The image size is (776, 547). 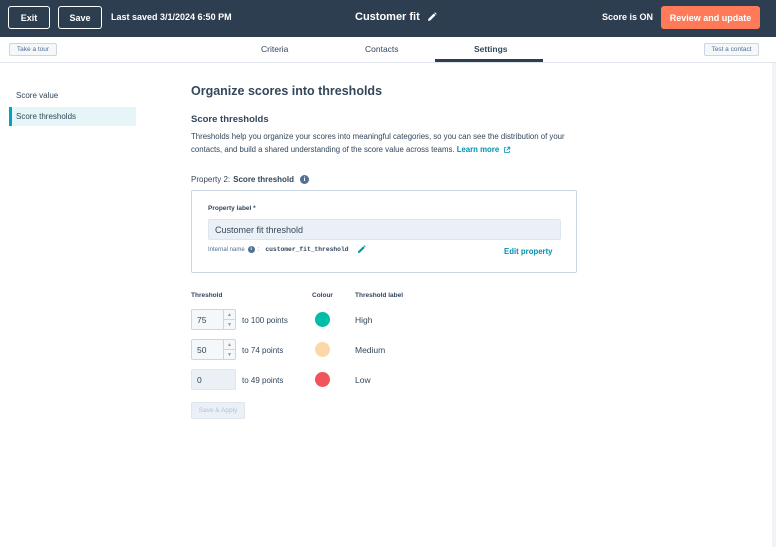 What do you see at coordinates (370, 350) in the screenshot?
I see `threshold-label-medium: Medium` at bounding box center [370, 350].